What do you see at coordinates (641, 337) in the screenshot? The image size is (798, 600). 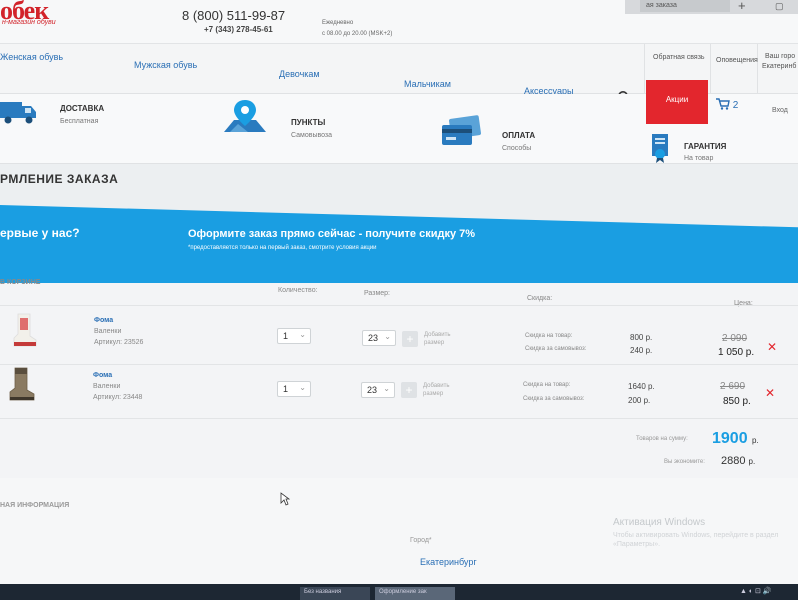 I see `discount-goods-value: 800 р.` at bounding box center [641, 337].